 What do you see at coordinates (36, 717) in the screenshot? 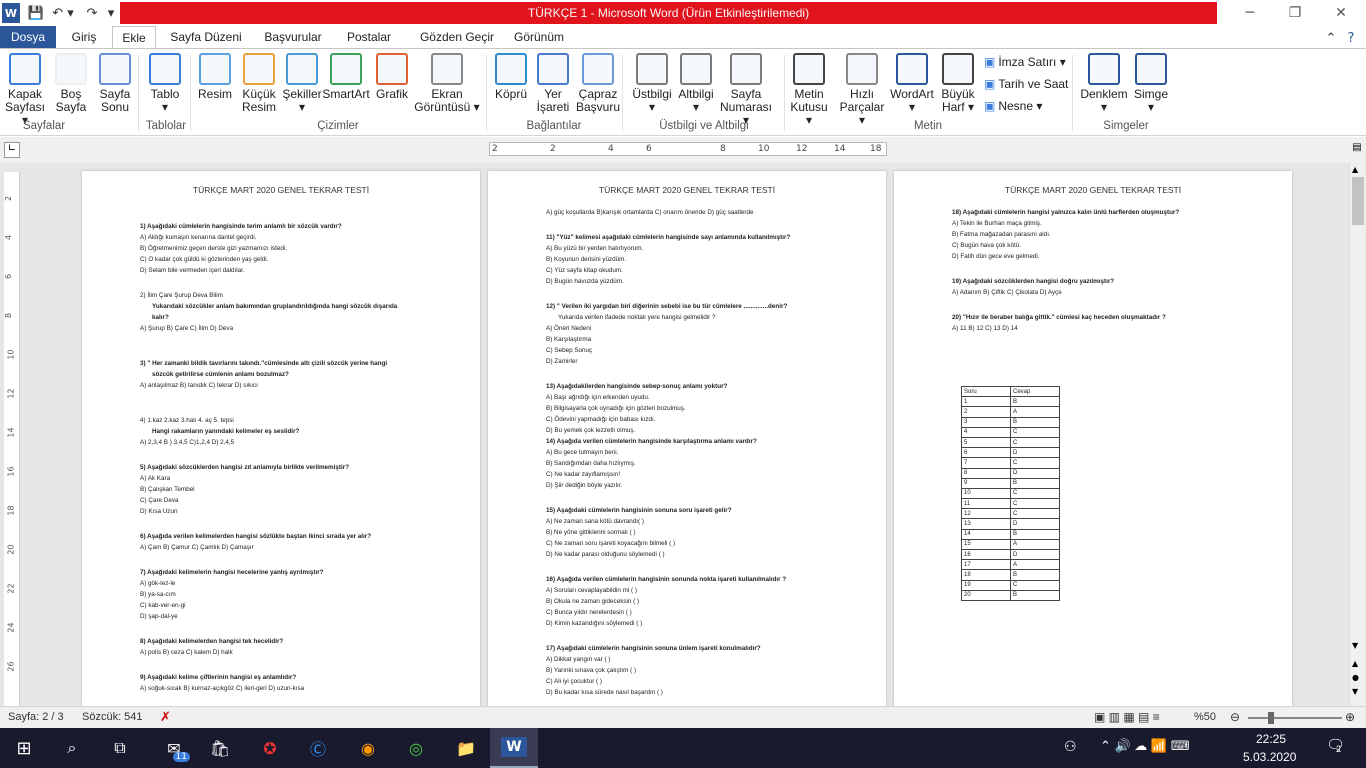
I see `page-count: Sayfa: 2 / 3` at bounding box center [36, 717].